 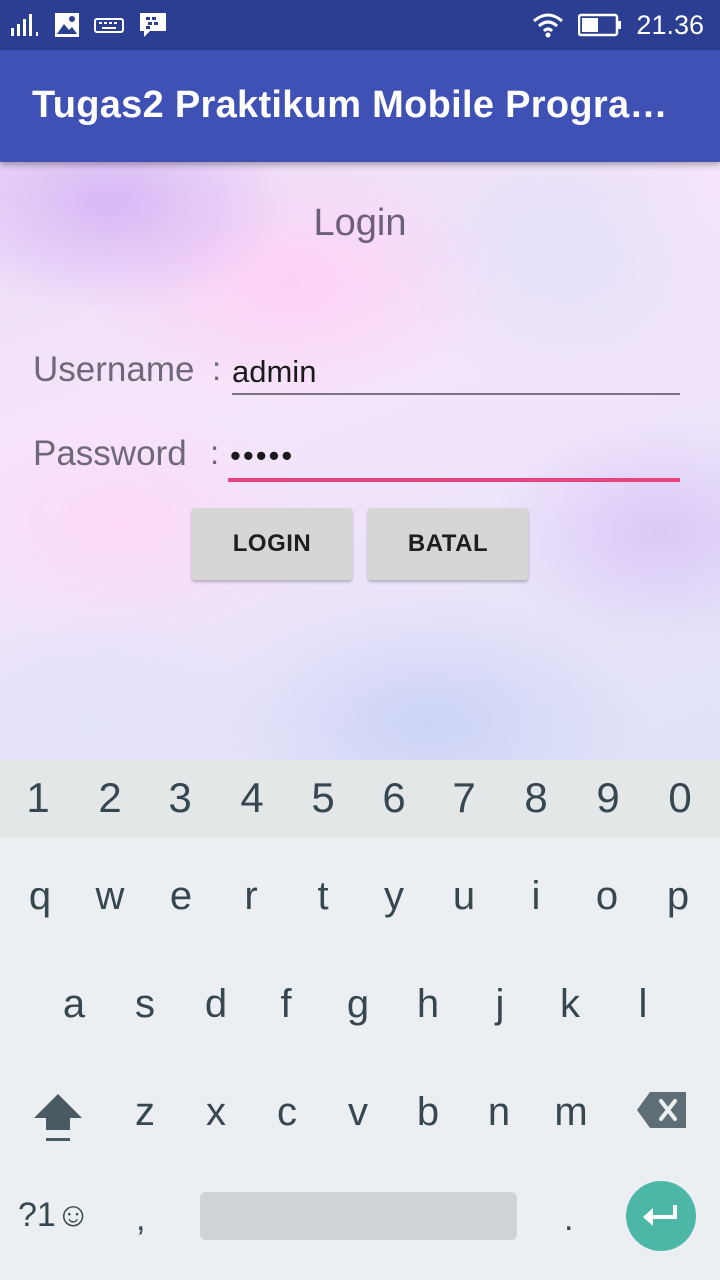 What do you see at coordinates (110, 896) in the screenshot?
I see `key-w: w` at bounding box center [110, 896].